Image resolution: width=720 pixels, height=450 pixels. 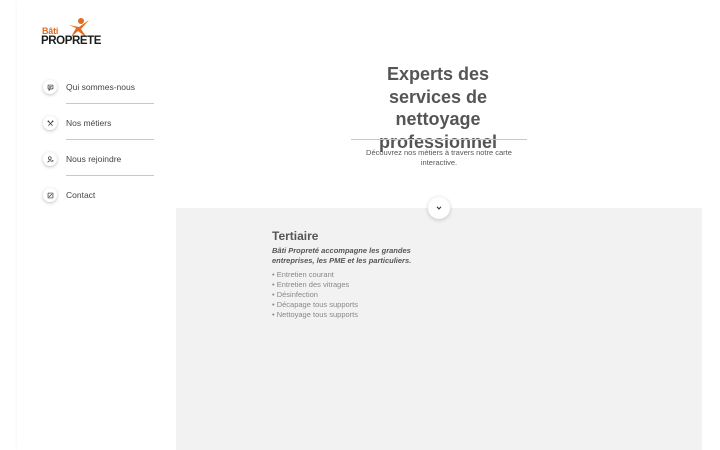 What do you see at coordinates (315, 304) in the screenshot?
I see `list-item: • Décapage tous supports` at bounding box center [315, 304].